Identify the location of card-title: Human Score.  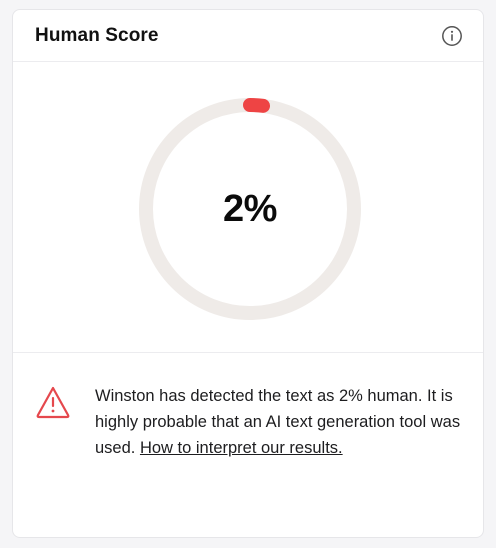
(97, 35).